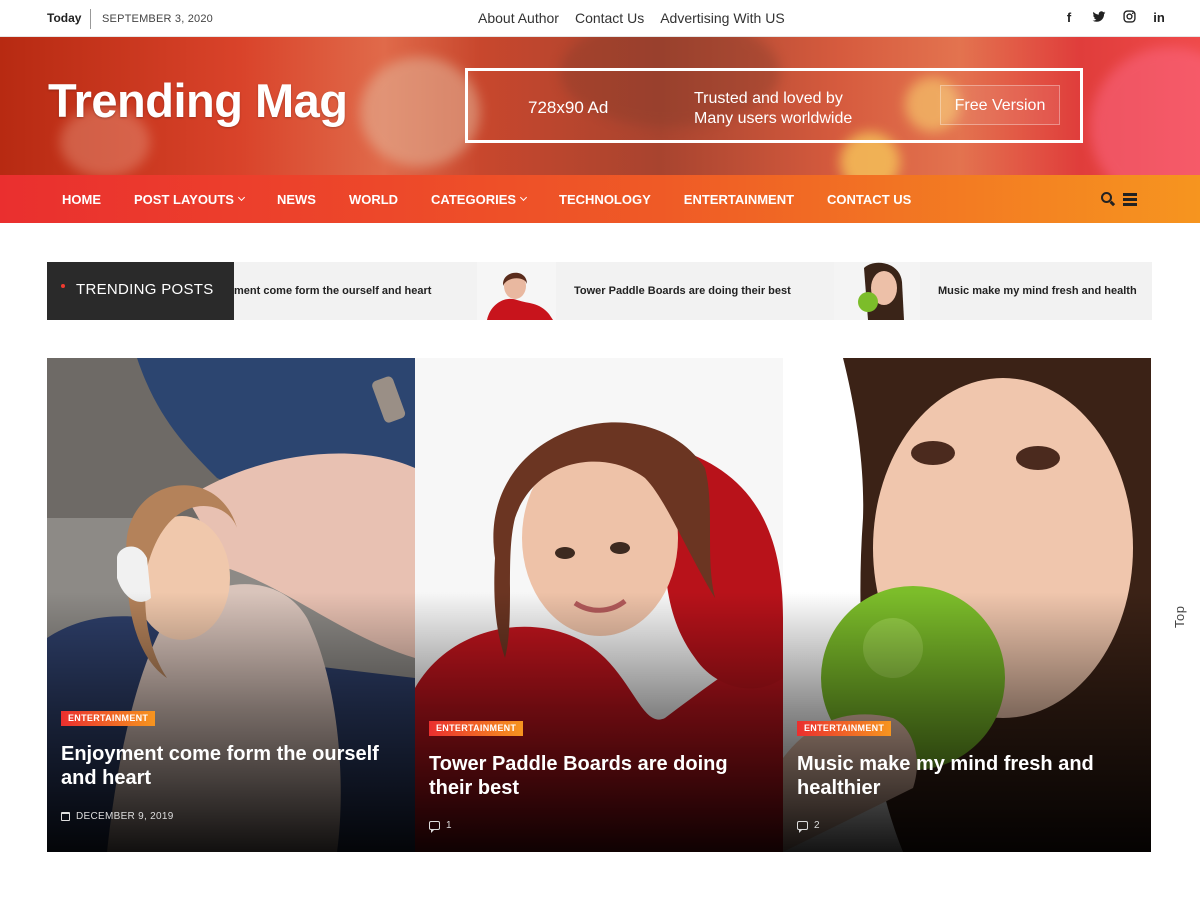 The height and width of the screenshot is (900, 1200). I want to click on social-links: f in, so click(1114, 18).